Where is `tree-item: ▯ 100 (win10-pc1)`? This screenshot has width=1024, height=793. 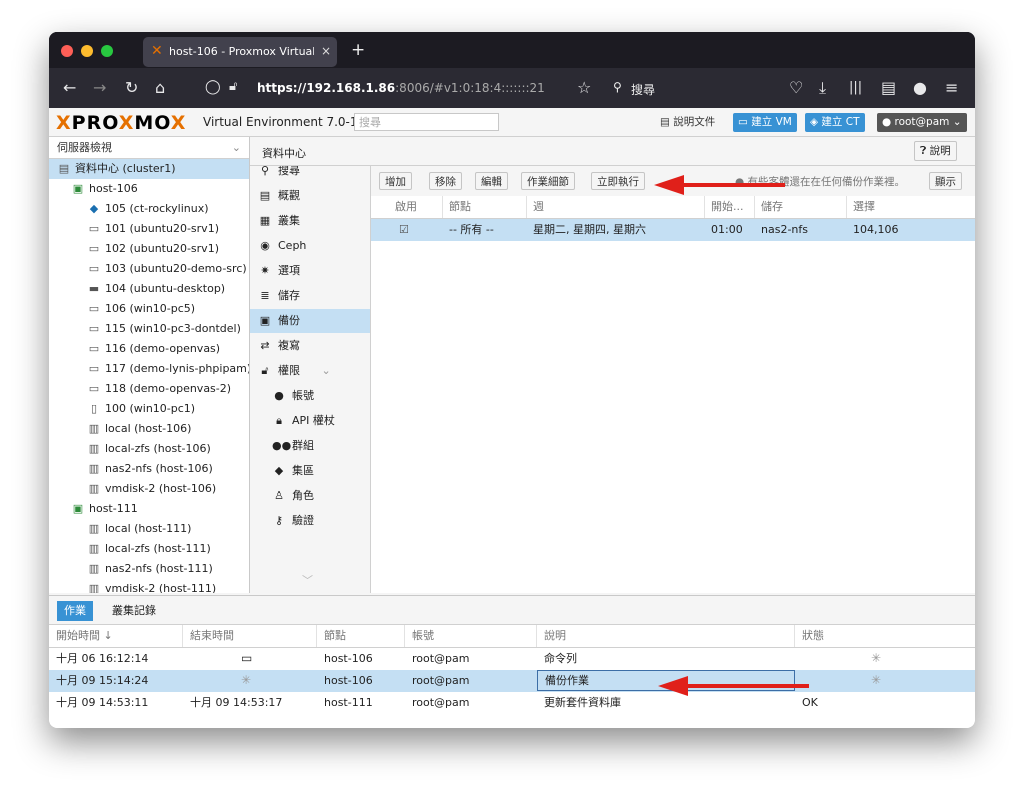
tree-item: ▯ 100 (win10-pc1) is located at coordinates (149, 409).